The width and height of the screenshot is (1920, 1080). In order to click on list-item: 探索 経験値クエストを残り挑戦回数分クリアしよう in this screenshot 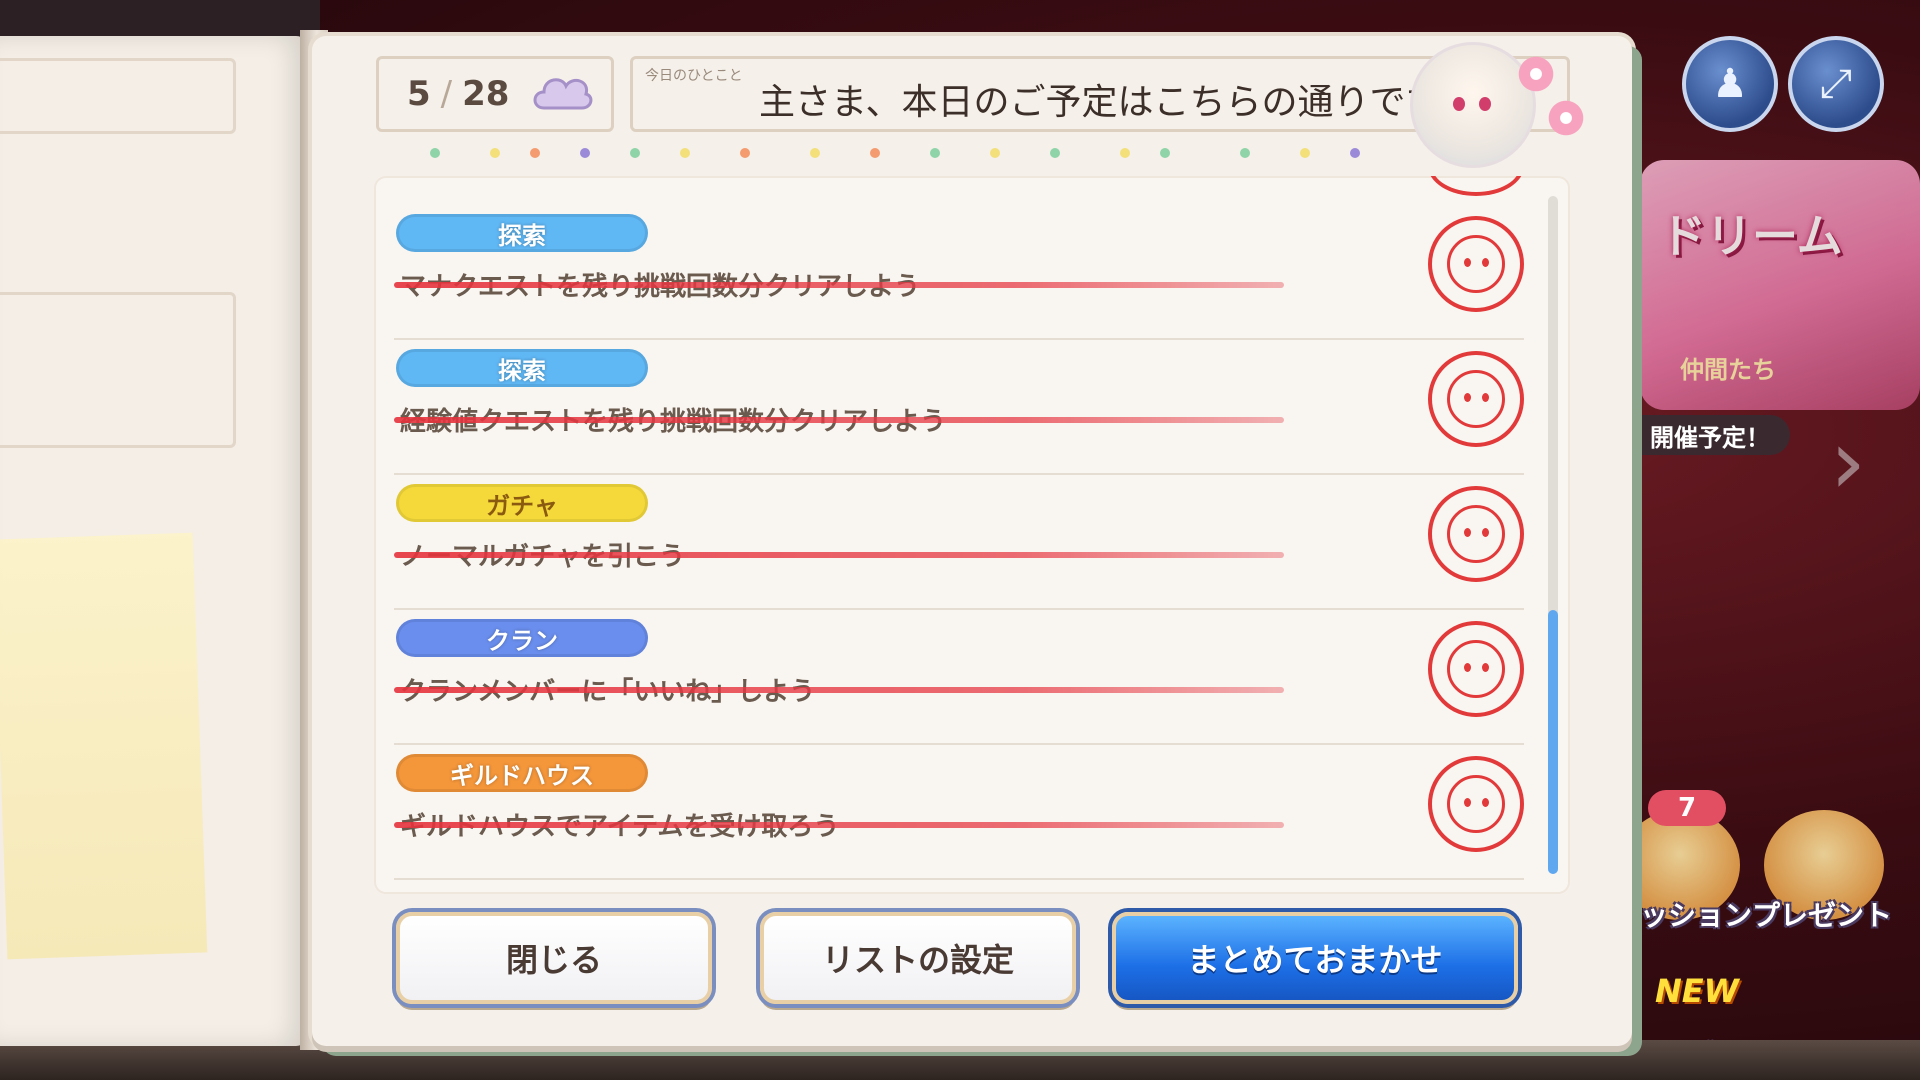, I will do `click(959, 407)`.